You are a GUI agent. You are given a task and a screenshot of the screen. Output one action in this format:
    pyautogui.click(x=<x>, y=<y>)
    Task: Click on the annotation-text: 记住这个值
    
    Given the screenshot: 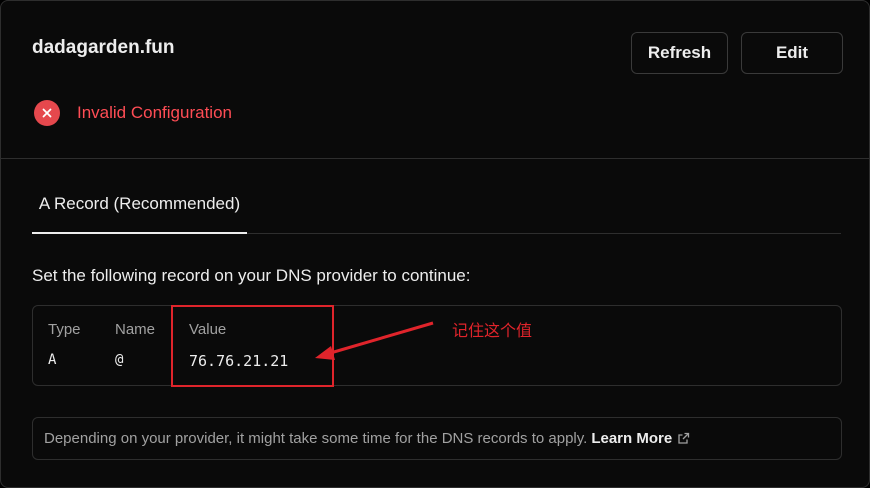 What is the action you would take?
    pyautogui.click(x=492, y=330)
    